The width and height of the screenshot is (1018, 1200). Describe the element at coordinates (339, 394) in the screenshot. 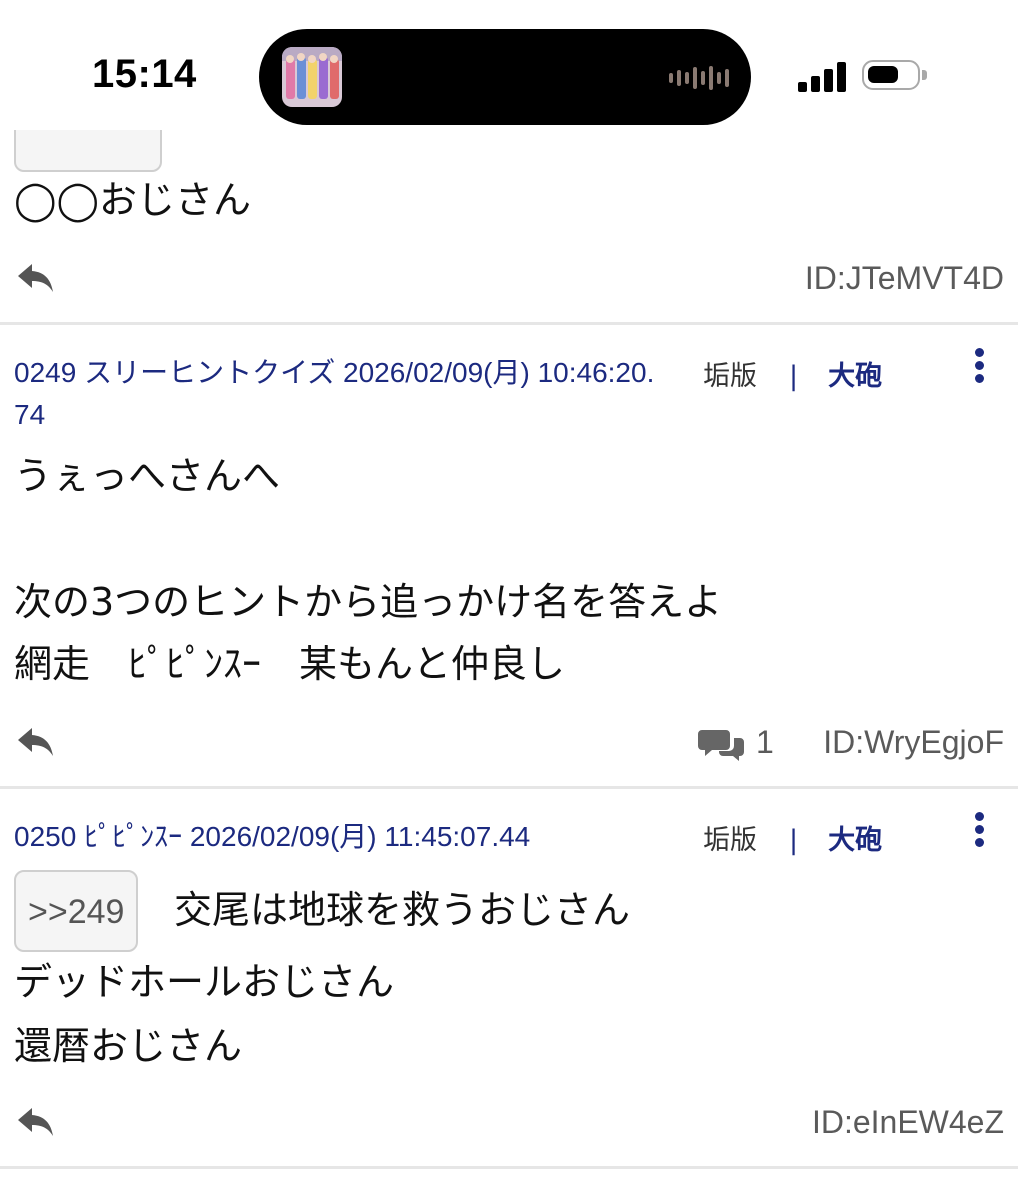

I see `post-header: 0249 スリーヒントクイズ 2026/02/09(月) 10:46:20.74` at that location.